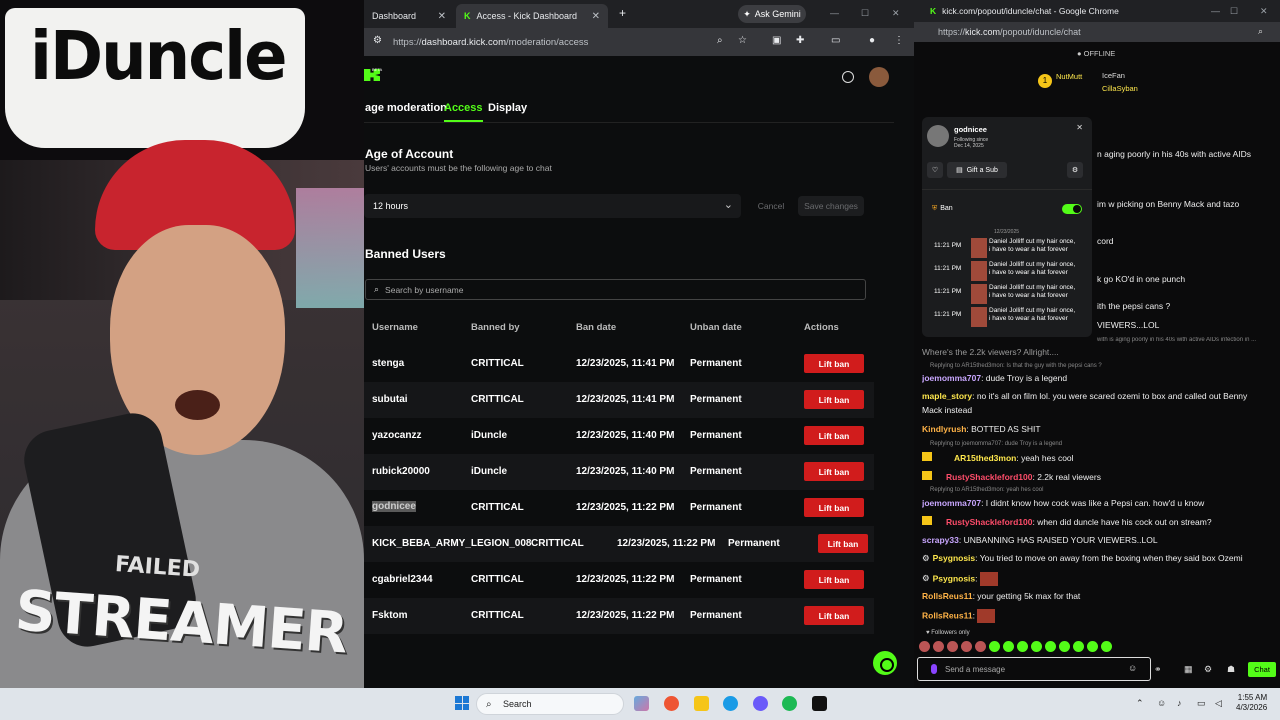  I want to click on cancel-button: Cancel, so click(771, 206).